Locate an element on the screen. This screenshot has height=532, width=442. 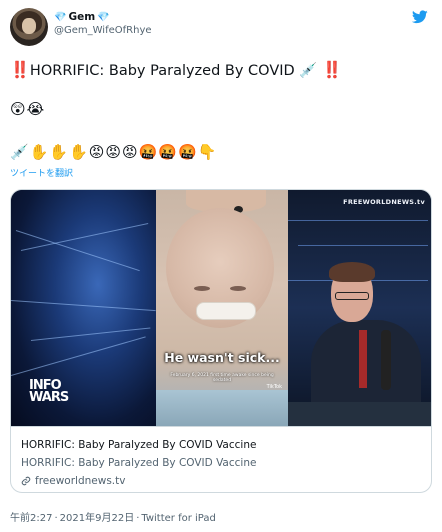
display-name: 💎 Gem 💎 is located at coordinates (103, 17).